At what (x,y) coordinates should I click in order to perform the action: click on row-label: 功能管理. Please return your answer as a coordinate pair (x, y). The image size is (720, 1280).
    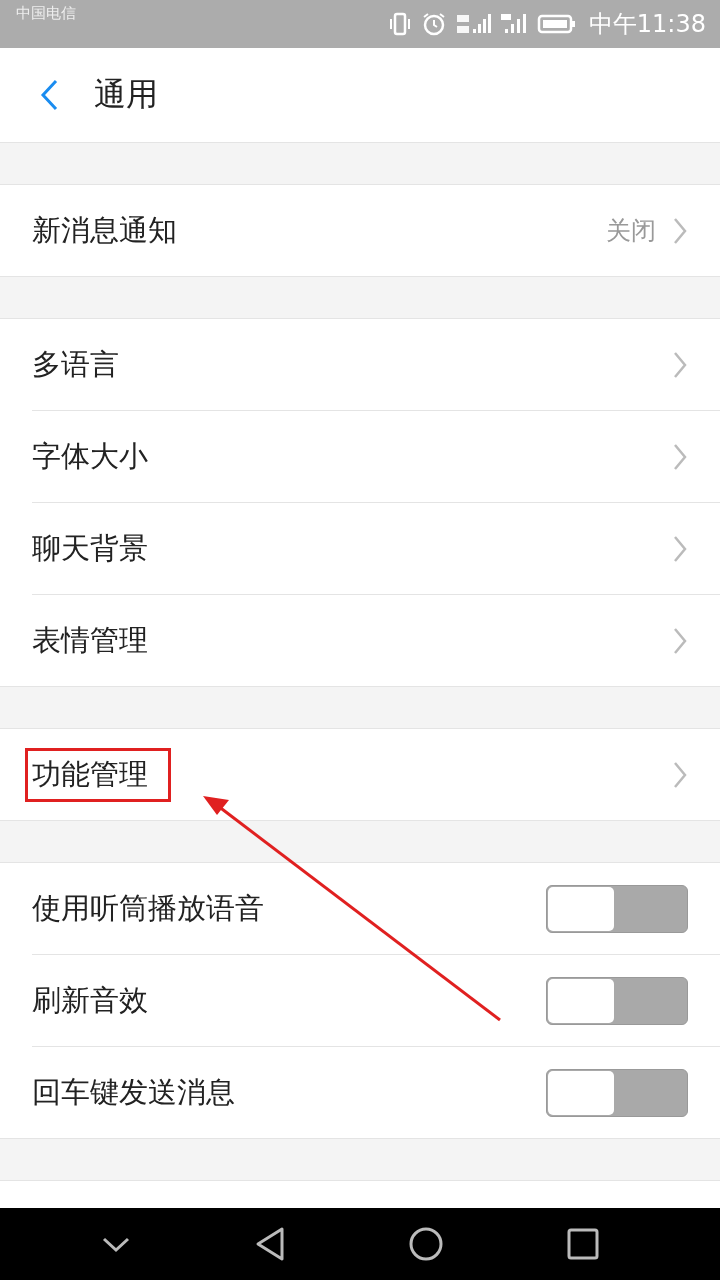
    Looking at the image, I should click on (98, 774).